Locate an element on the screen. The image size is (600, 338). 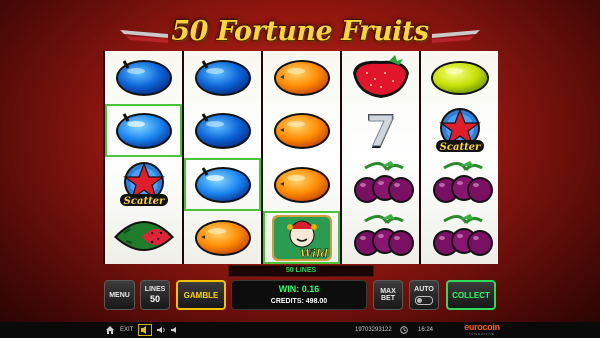
wild-icon: Wild is located at coordinates (301, 238).